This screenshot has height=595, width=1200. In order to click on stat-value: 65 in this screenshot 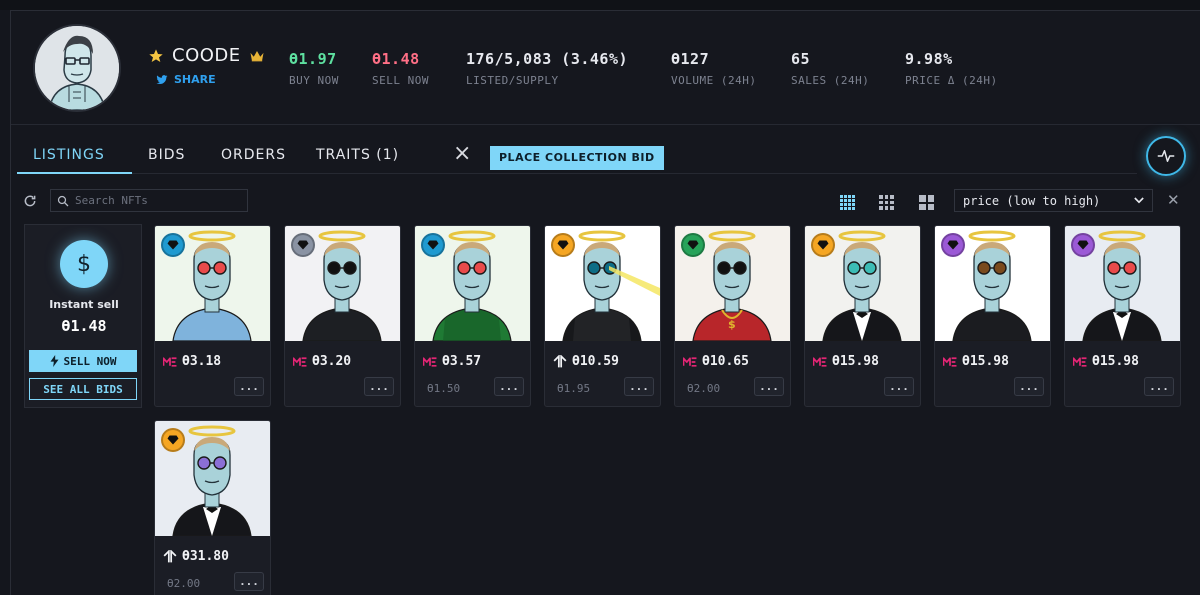, I will do `click(801, 59)`.